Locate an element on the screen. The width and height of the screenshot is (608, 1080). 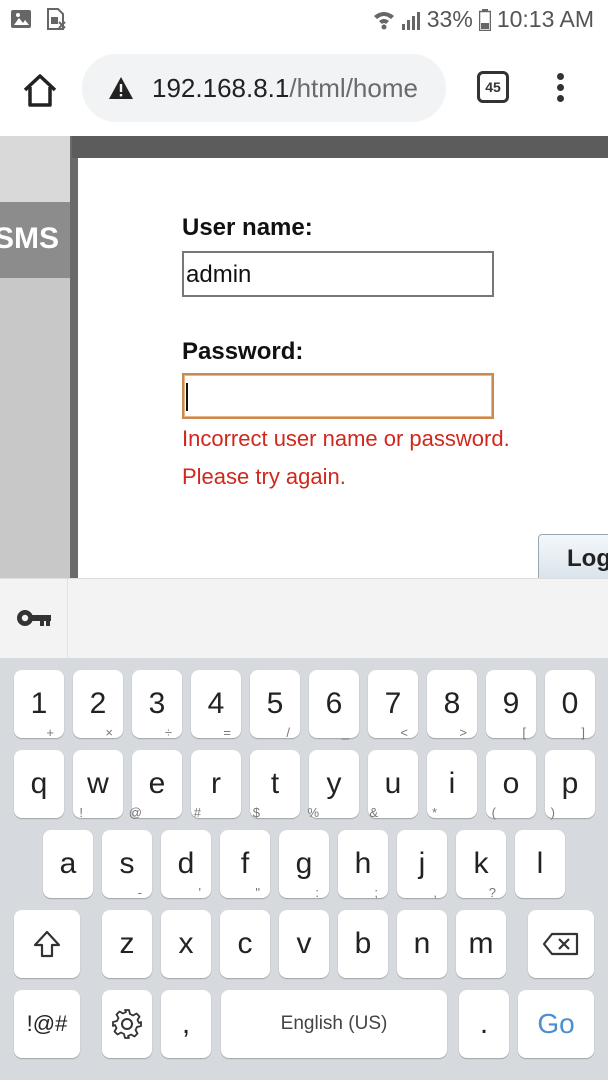
username-label: User name: is located at coordinates (247, 227).